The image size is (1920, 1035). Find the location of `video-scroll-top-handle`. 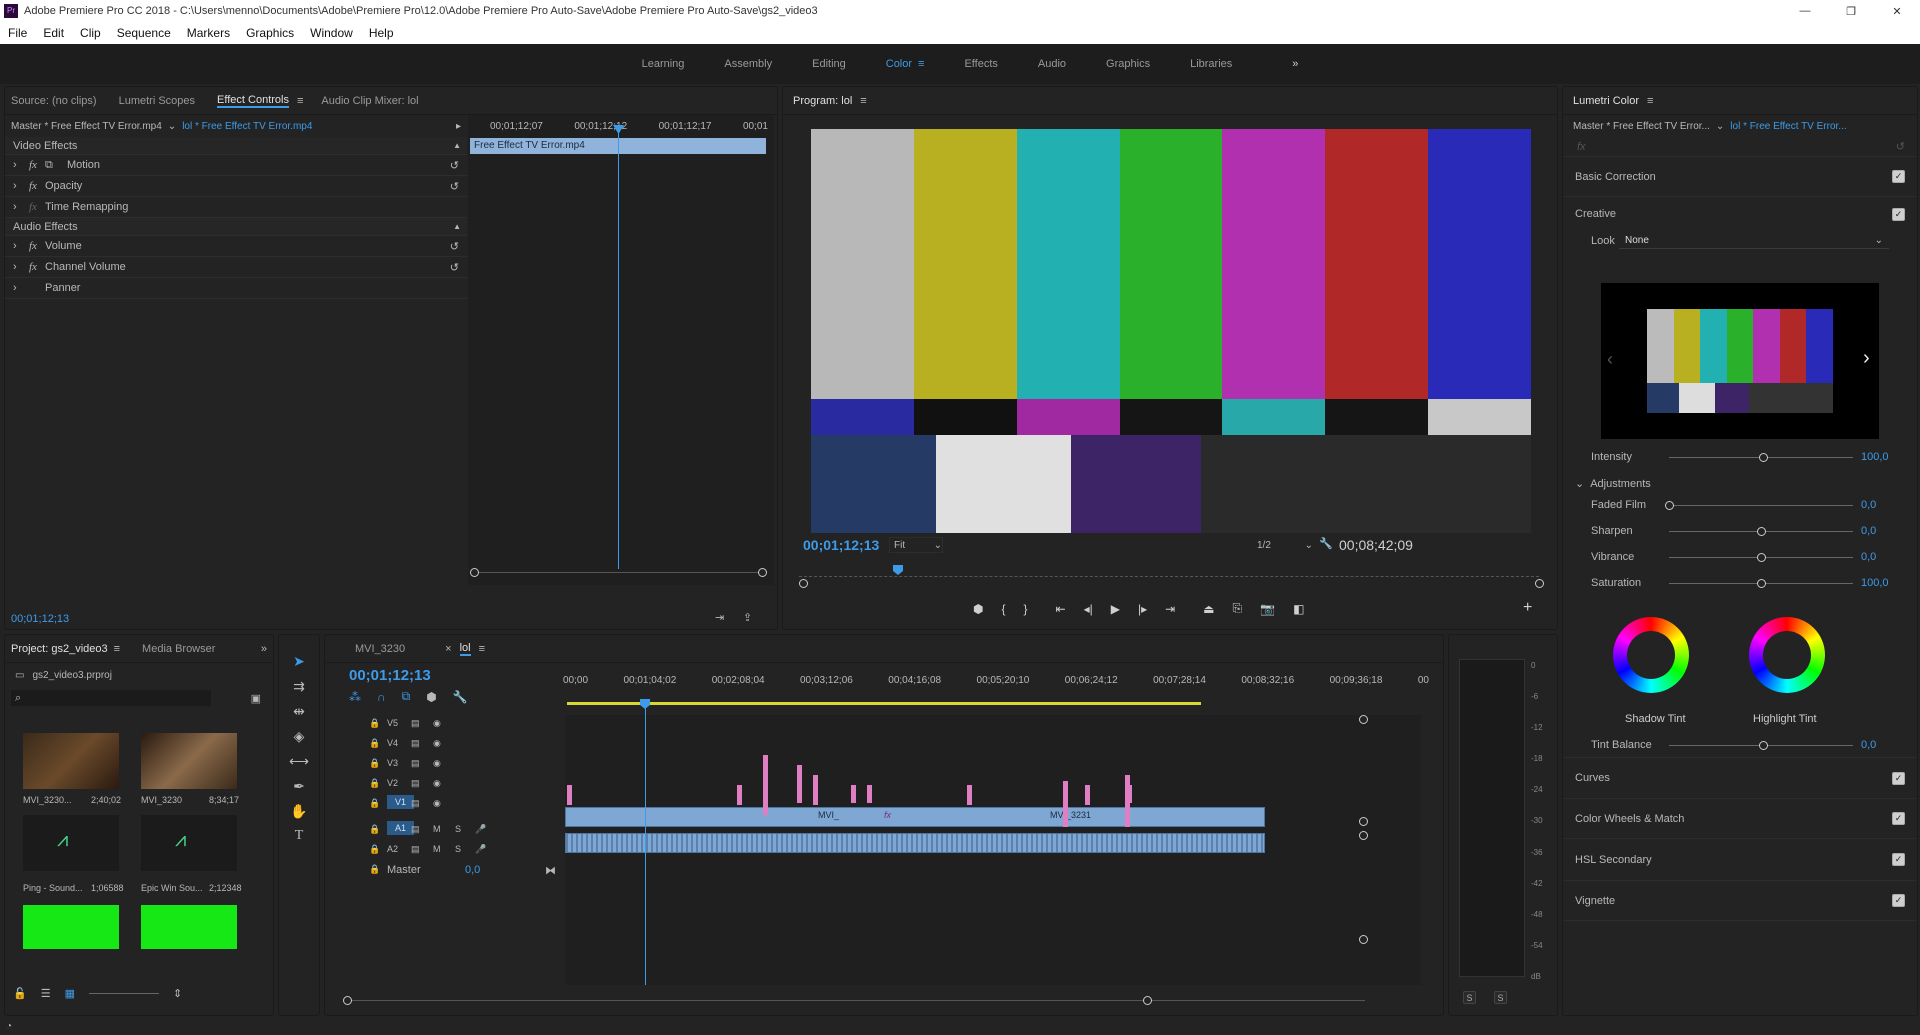

video-scroll-top-handle is located at coordinates (1363, 719).